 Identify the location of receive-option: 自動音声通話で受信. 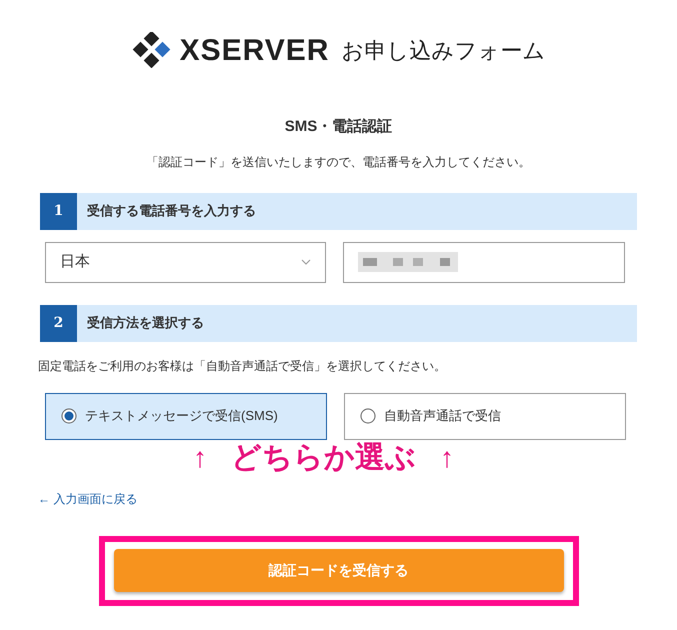
(485, 416).